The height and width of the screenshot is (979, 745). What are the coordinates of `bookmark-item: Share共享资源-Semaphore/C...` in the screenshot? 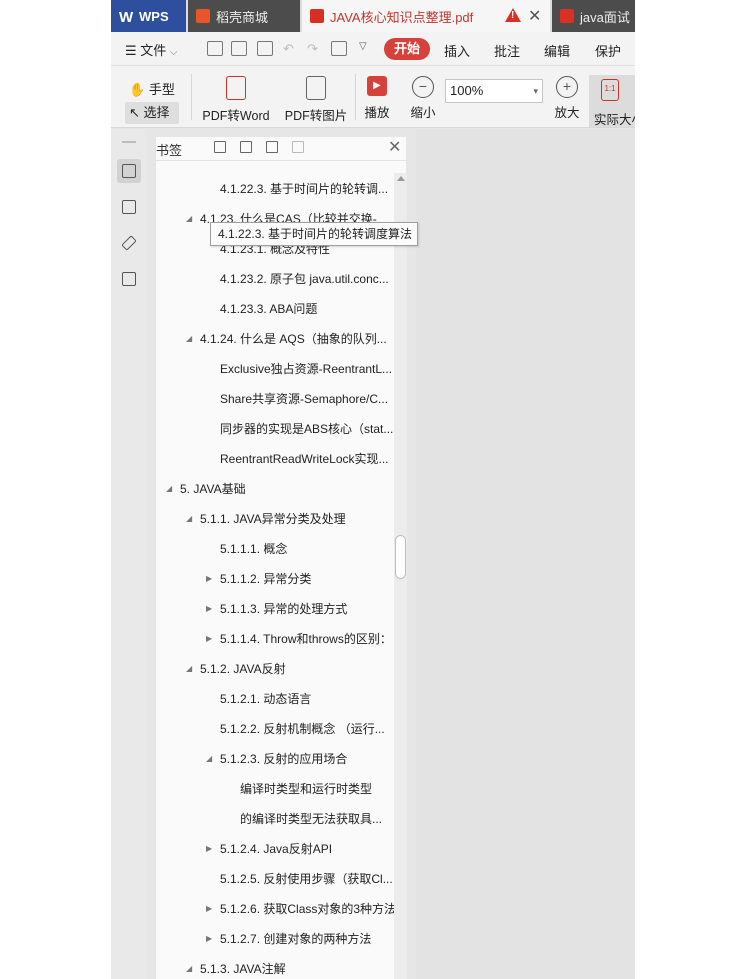 It's located at (304, 399).